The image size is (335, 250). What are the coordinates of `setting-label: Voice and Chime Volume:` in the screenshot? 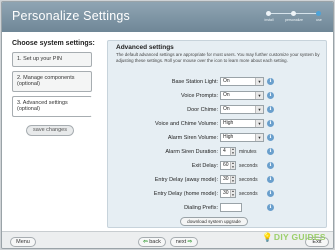 It's located at (186, 124).